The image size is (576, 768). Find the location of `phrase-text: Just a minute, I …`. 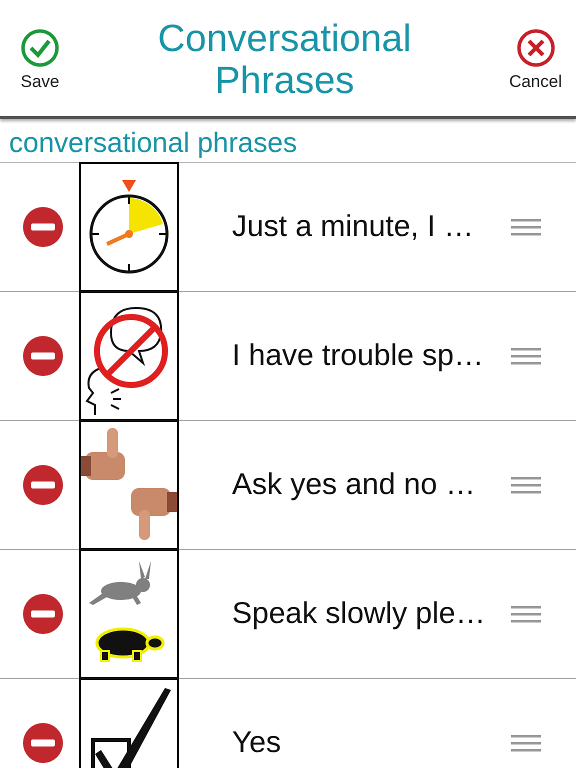

phrase-text: Just a minute, I … is located at coordinates (353, 227).